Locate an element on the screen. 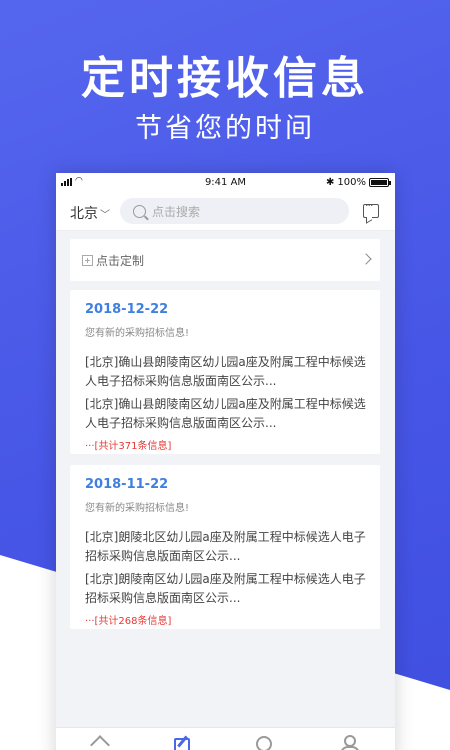  search-placeholder: 点击搜索 is located at coordinates (176, 211).